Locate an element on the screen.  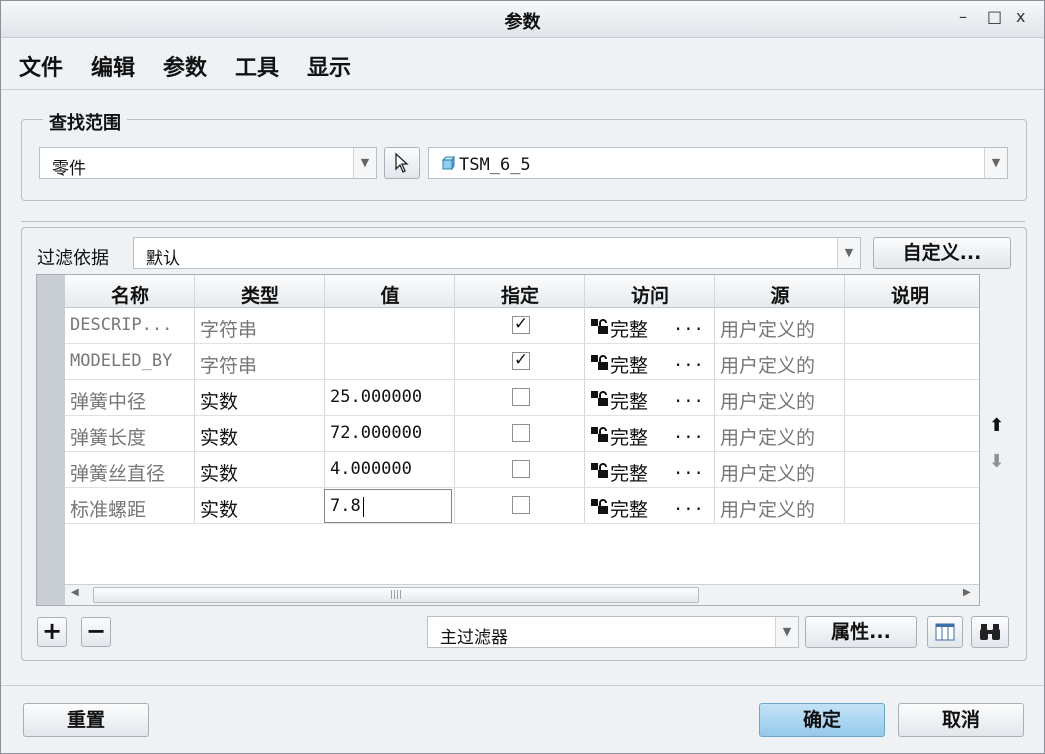
horizontal-scrollbar: ◀ |||| ▶ is located at coordinates (522, 594).